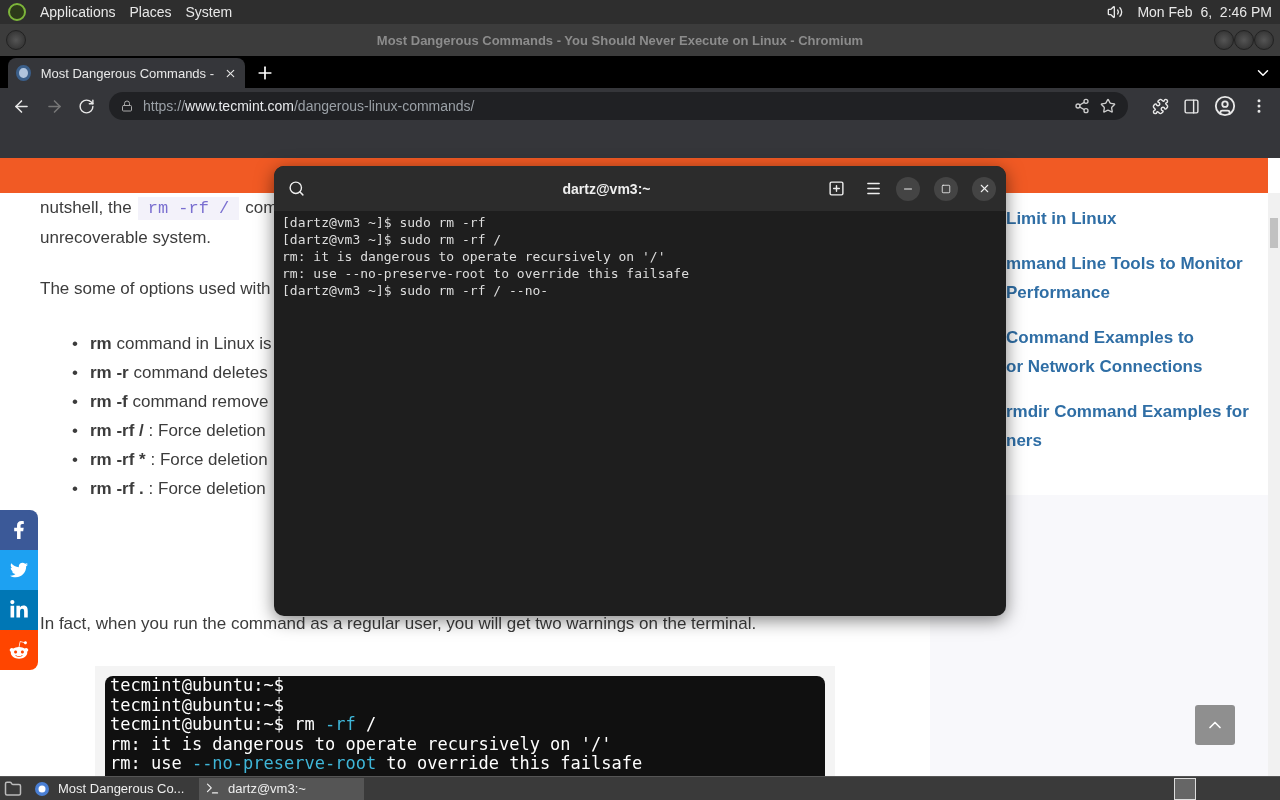  I want to click on taskbar-button: dartz@vm3:~, so click(281, 788).